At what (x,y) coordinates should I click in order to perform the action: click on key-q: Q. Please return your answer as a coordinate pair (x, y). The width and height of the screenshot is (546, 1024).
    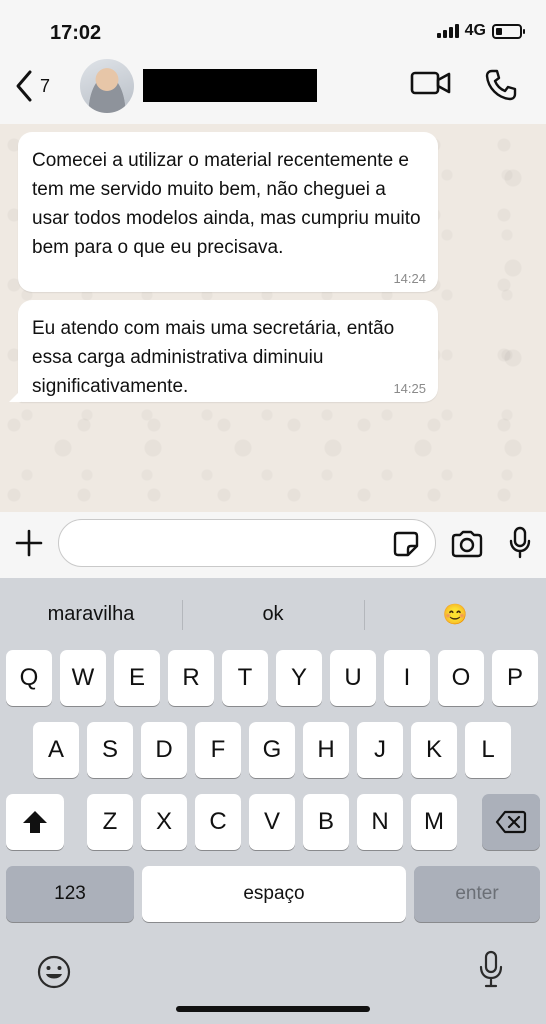
    Looking at the image, I should click on (29, 678).